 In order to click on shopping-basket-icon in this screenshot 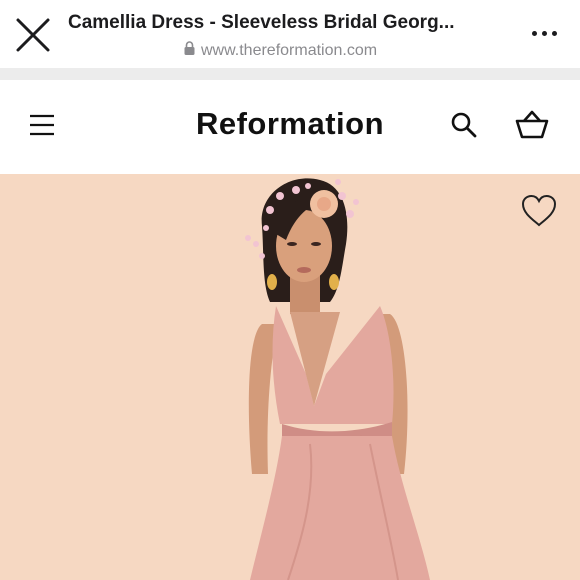, I will do `click(532, 125)`.